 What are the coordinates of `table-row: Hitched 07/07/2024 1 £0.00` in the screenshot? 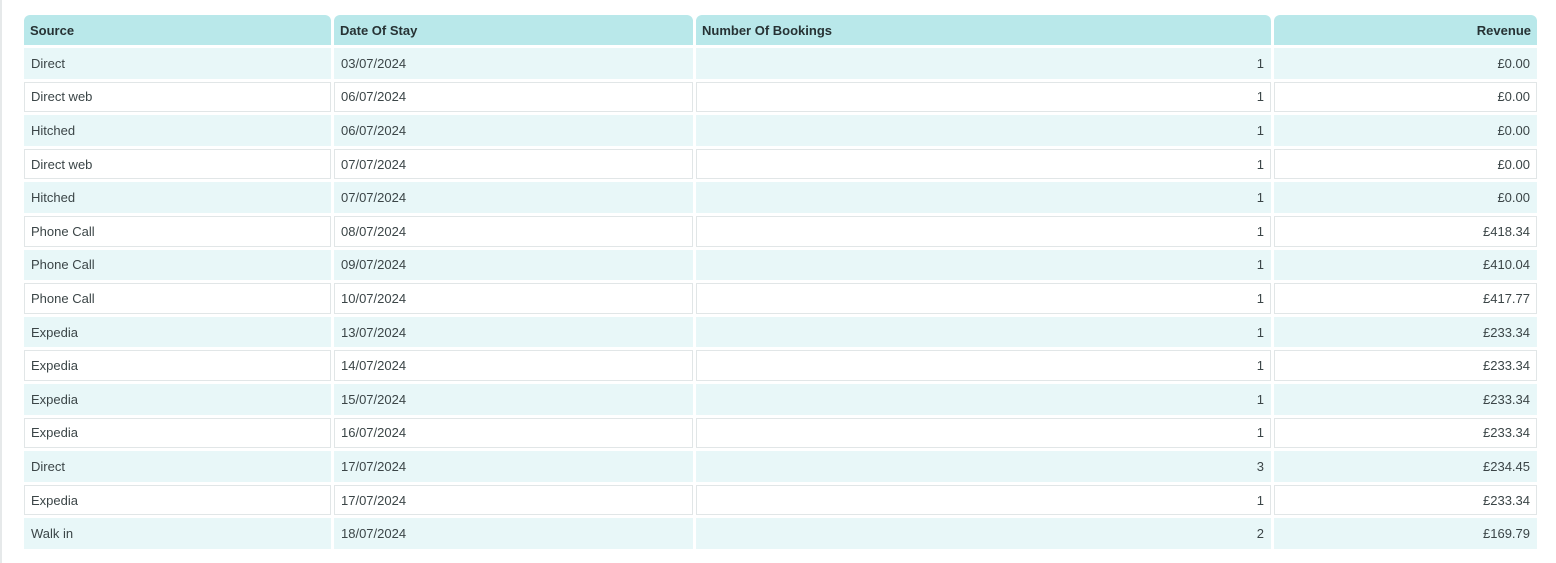 It's located at (780, 197).